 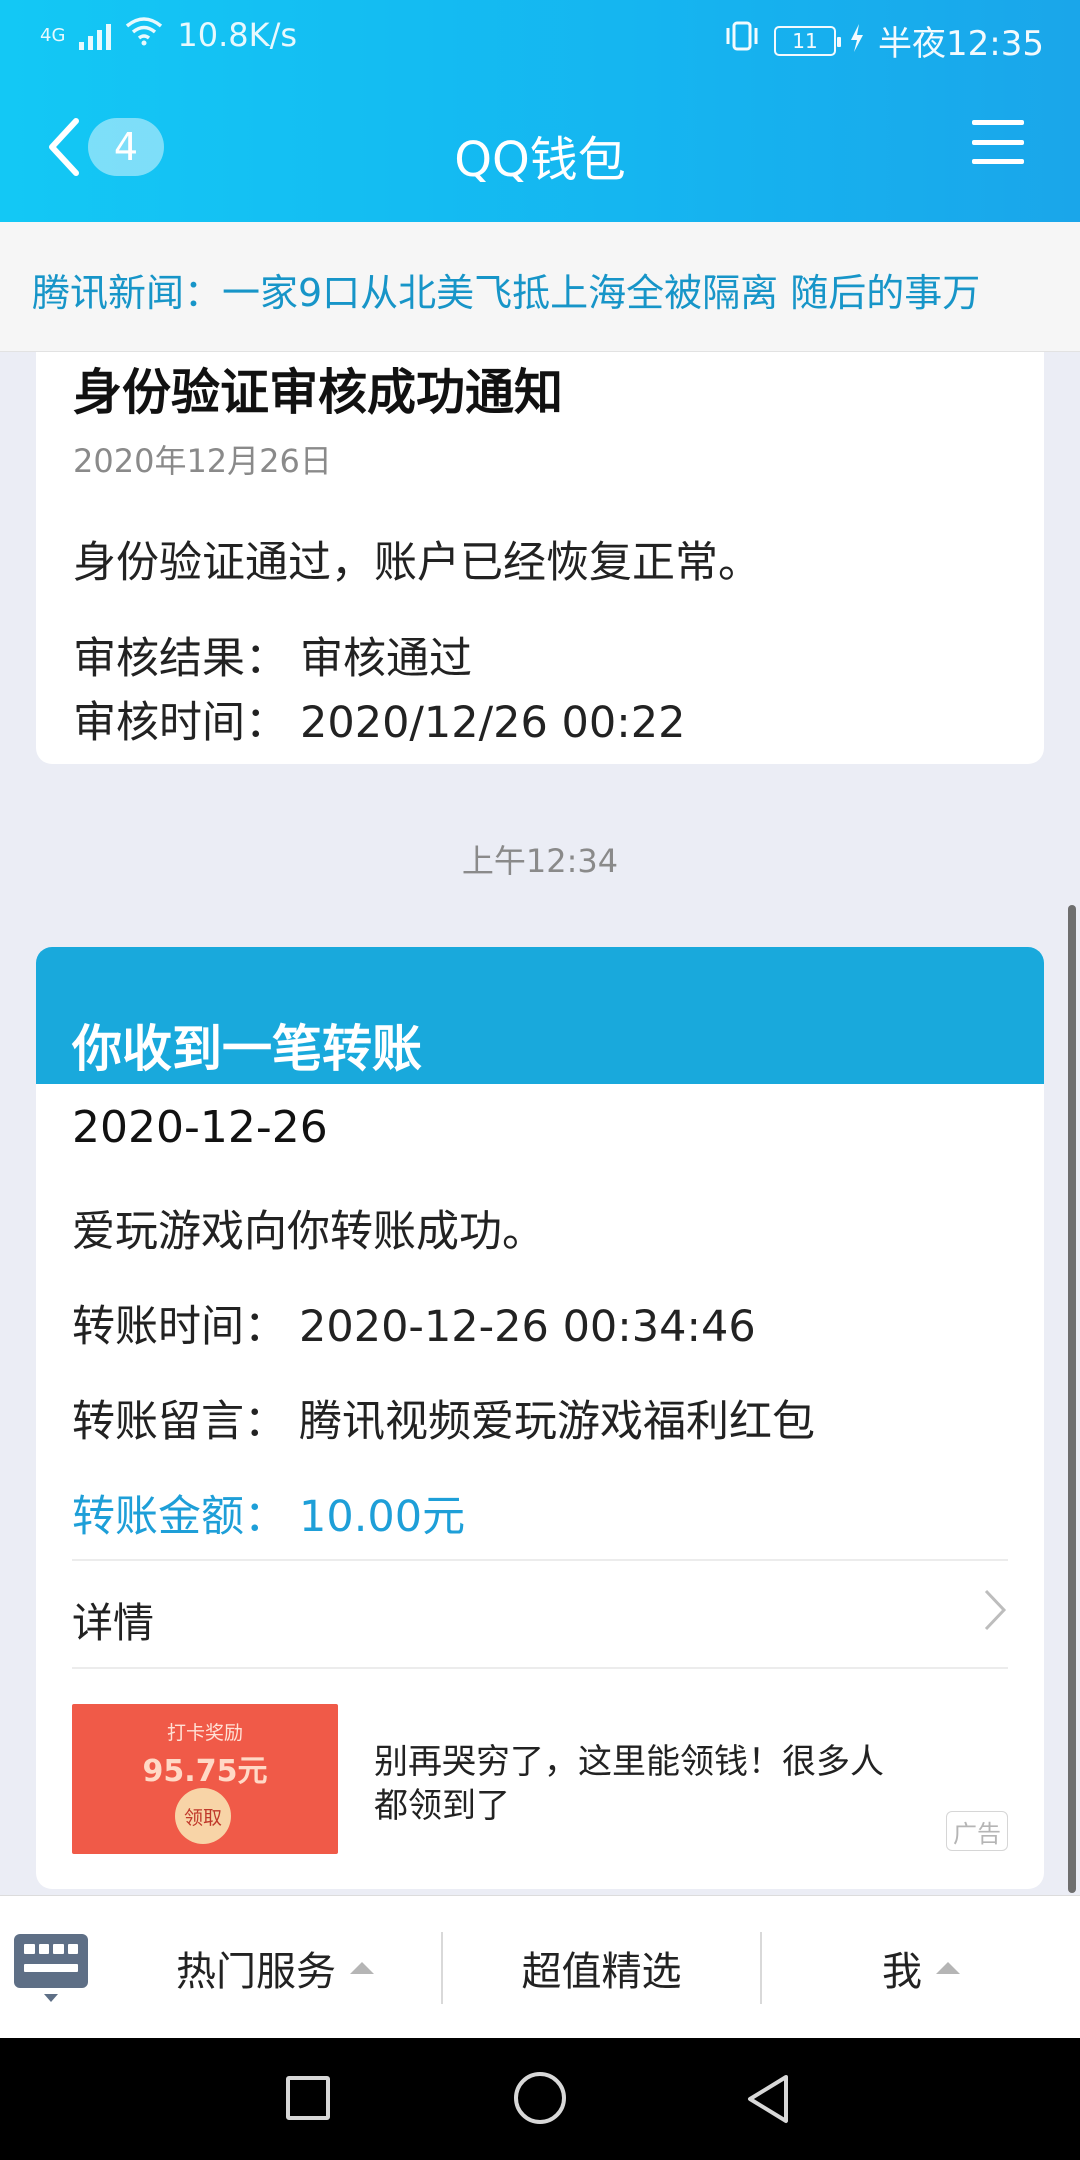 I want to click on hot-services-tab: 热门服务, so click(x=275, y=1967).